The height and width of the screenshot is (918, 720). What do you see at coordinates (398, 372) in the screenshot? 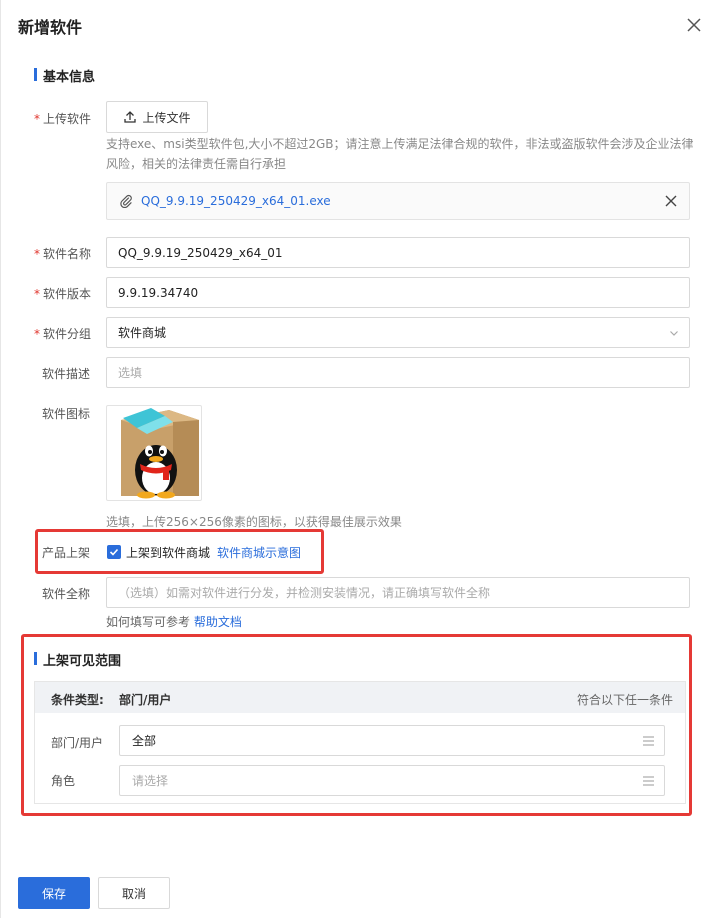
I see `software-desc-input: 选填` at bounding box center [398, 372].